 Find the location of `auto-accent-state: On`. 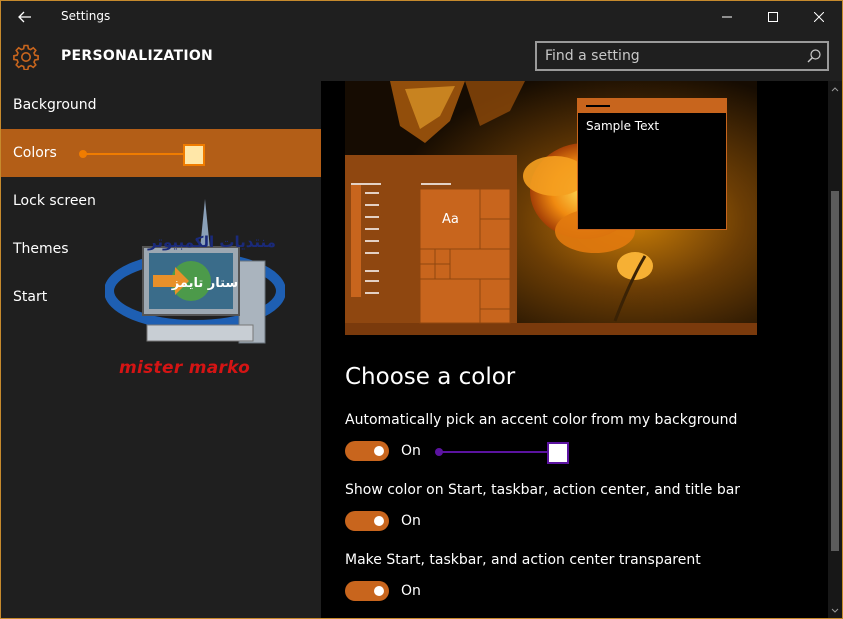

auto-accent-state: On is located at coordinates (411, 451).